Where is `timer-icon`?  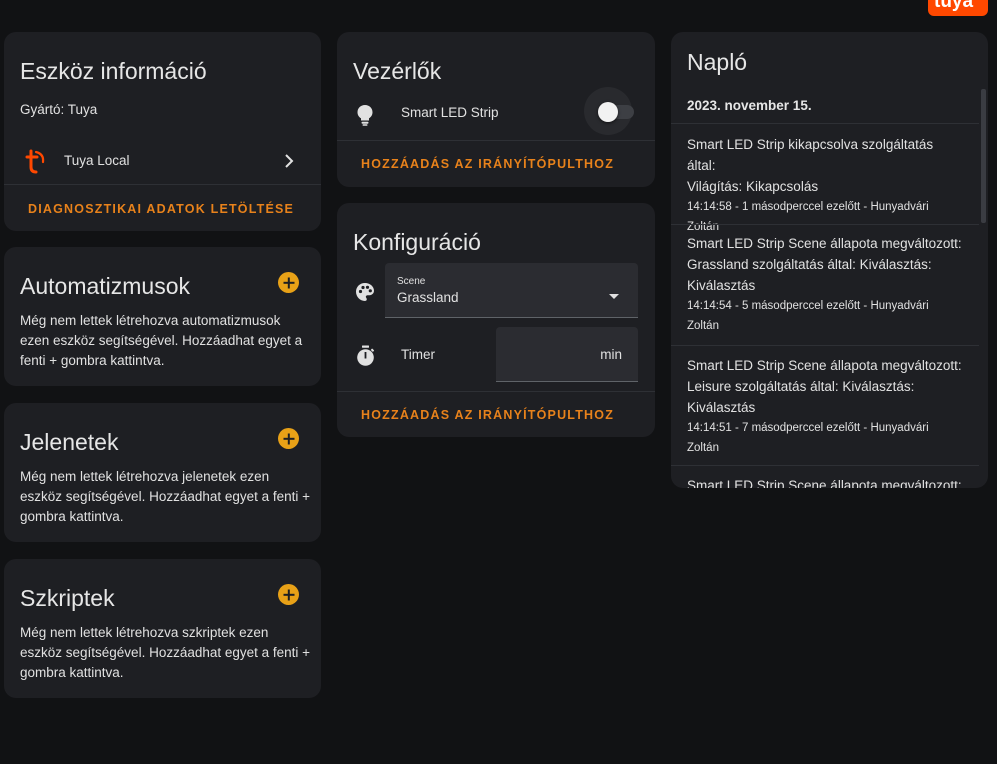
timer-icon is located at coordinates (365, 358).